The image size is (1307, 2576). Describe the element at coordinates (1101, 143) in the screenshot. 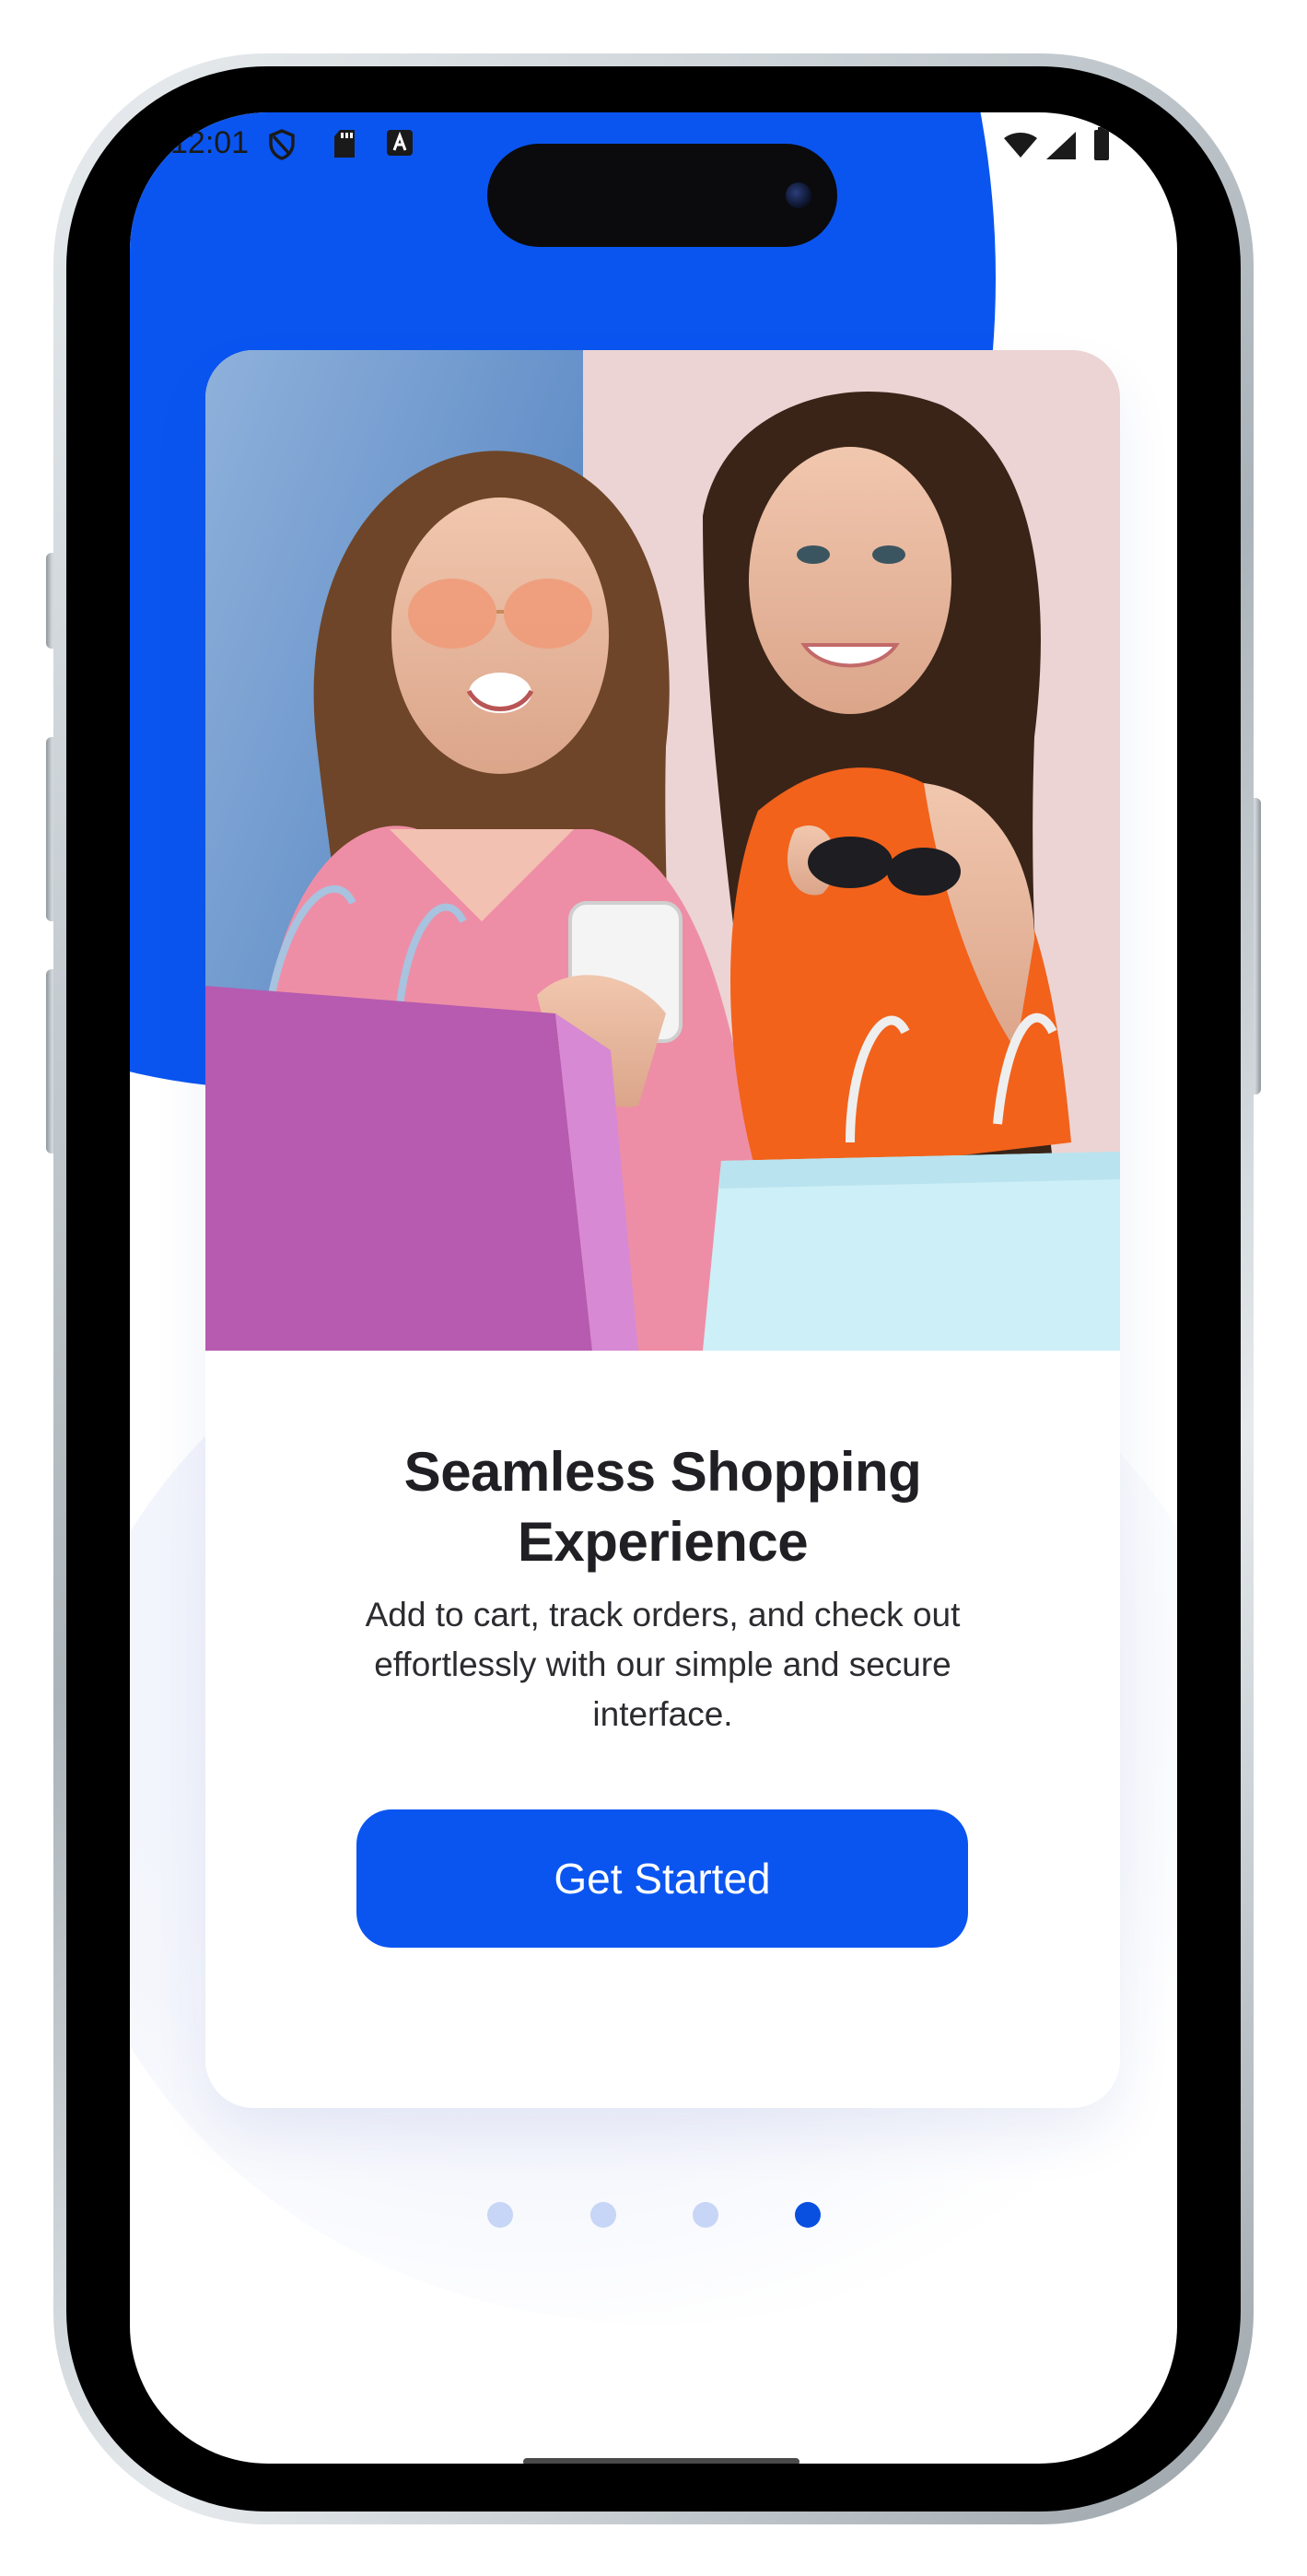

I see `battery-icon` at that location.